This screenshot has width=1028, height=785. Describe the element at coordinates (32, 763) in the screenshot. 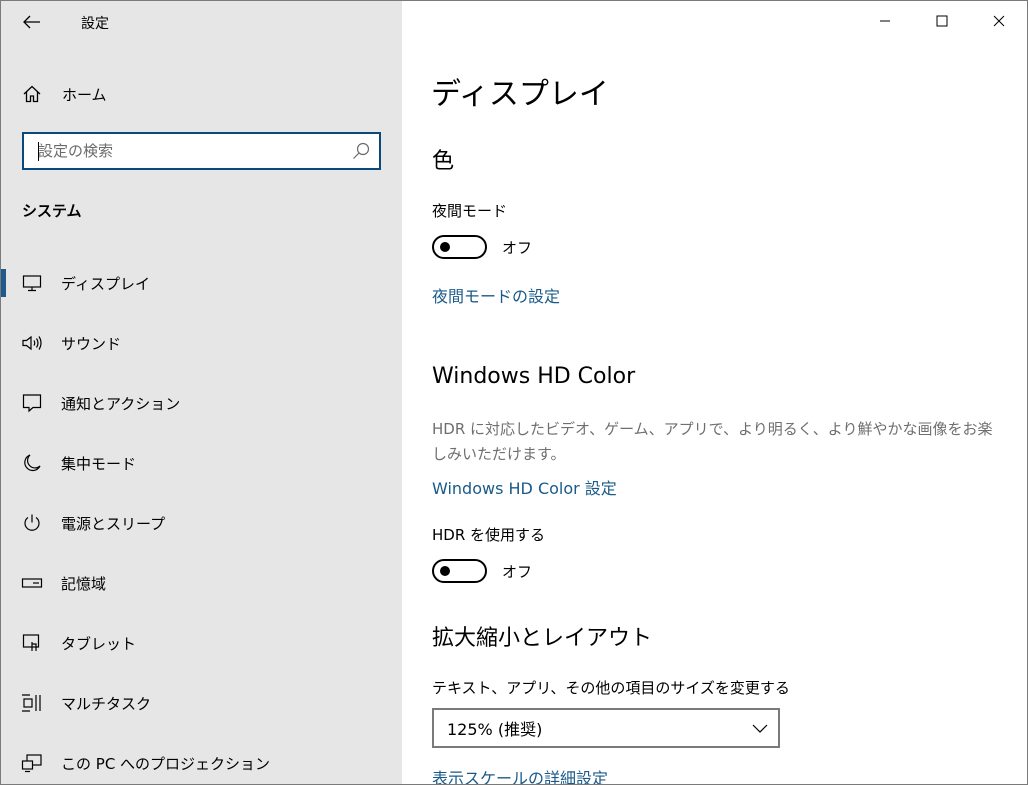

I see `projection-icon` at that location.